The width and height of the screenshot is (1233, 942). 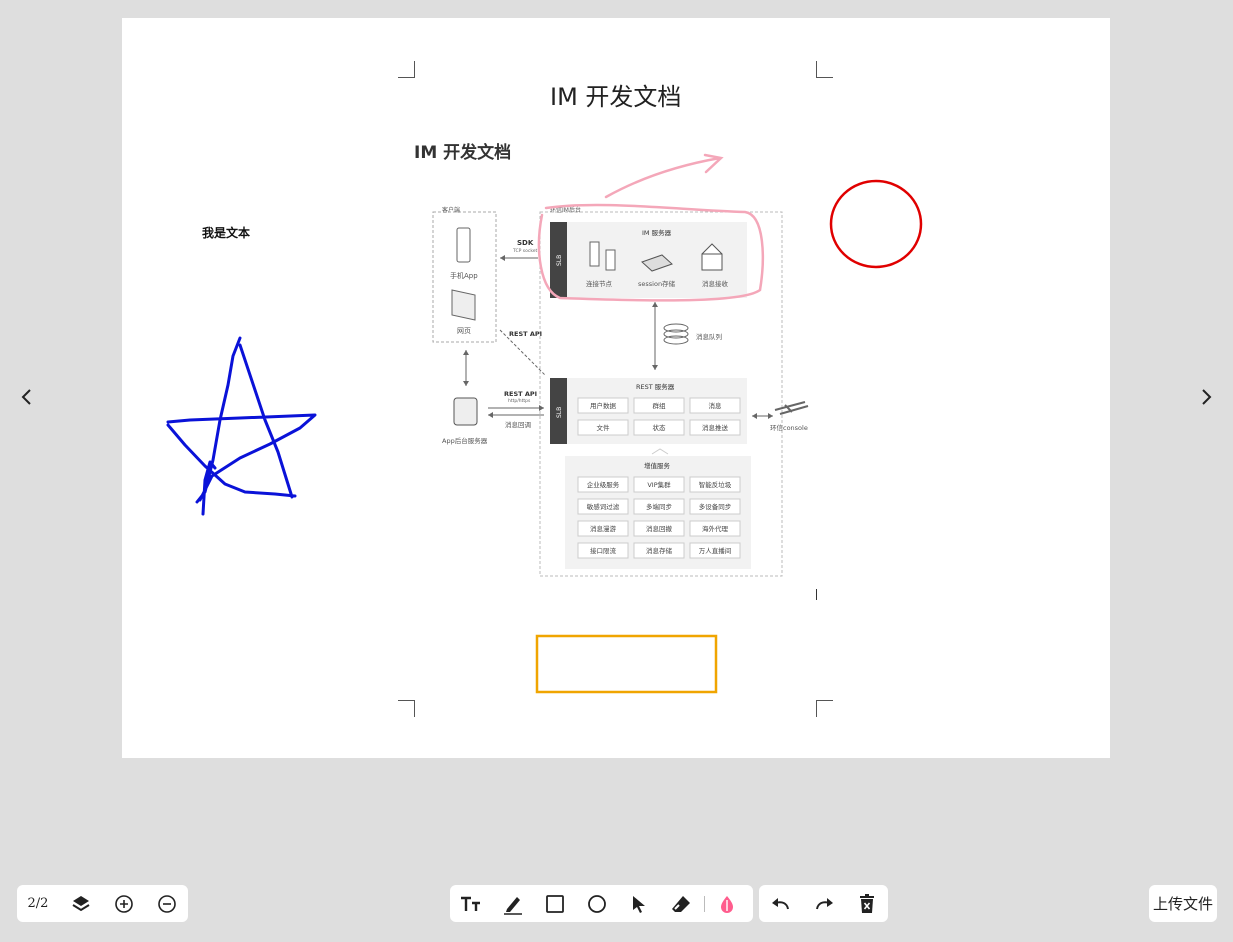 I want to click on eraser-tool-button, so click(x=681, y=903).